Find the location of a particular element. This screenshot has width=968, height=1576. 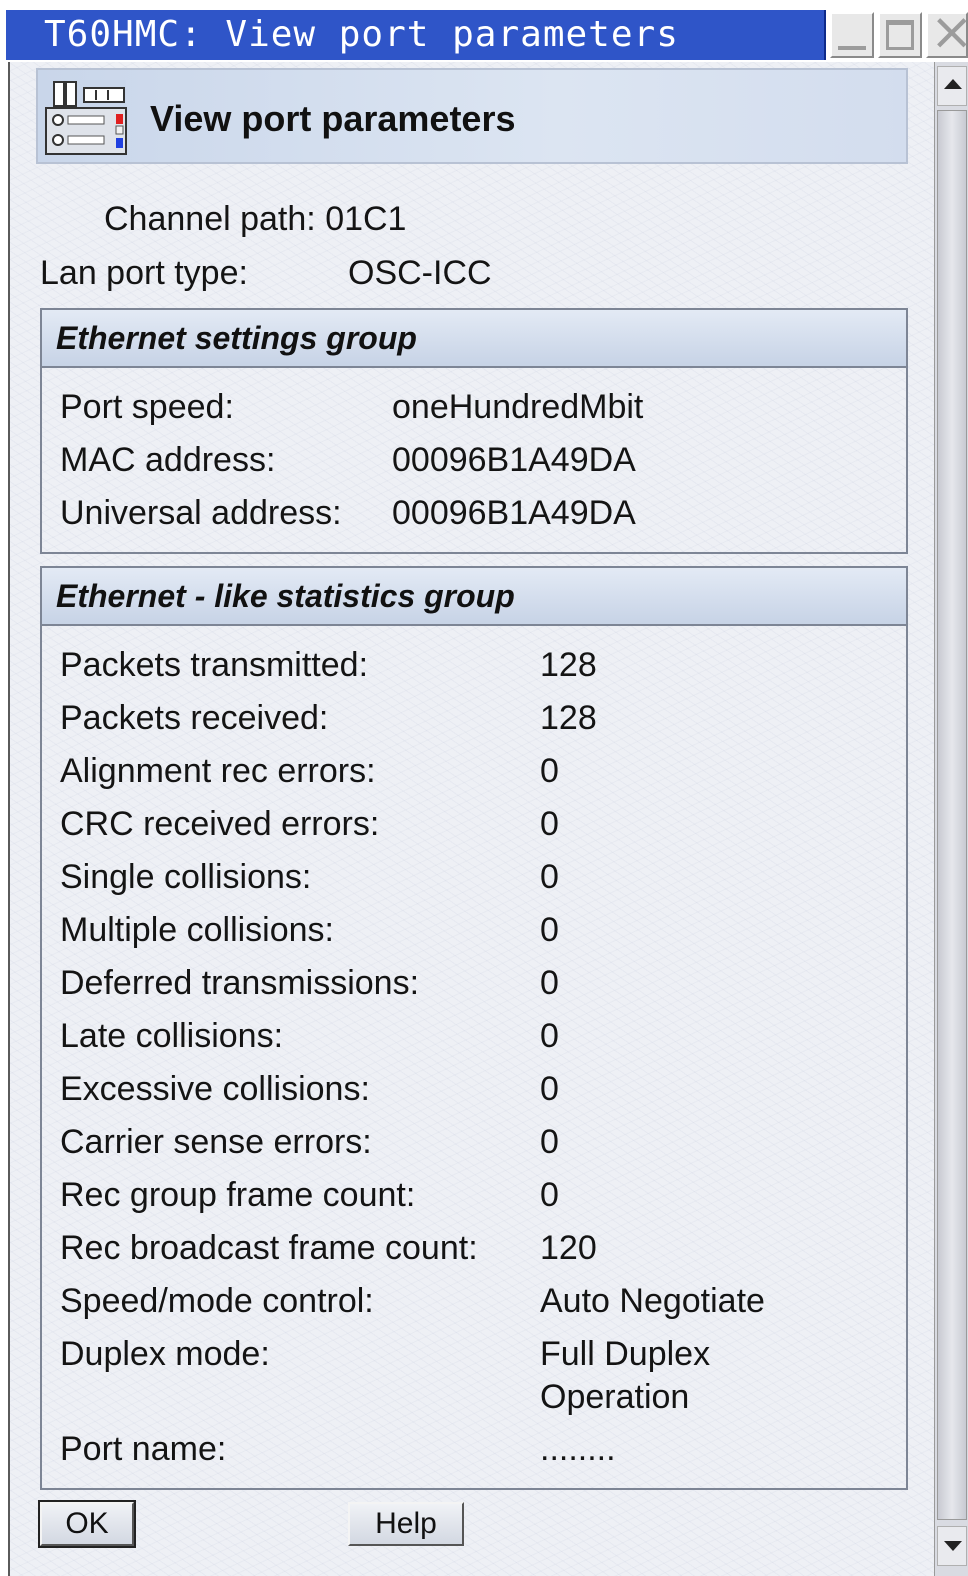

packets-received-label: Packets received: is located at coordinates (194, 718).